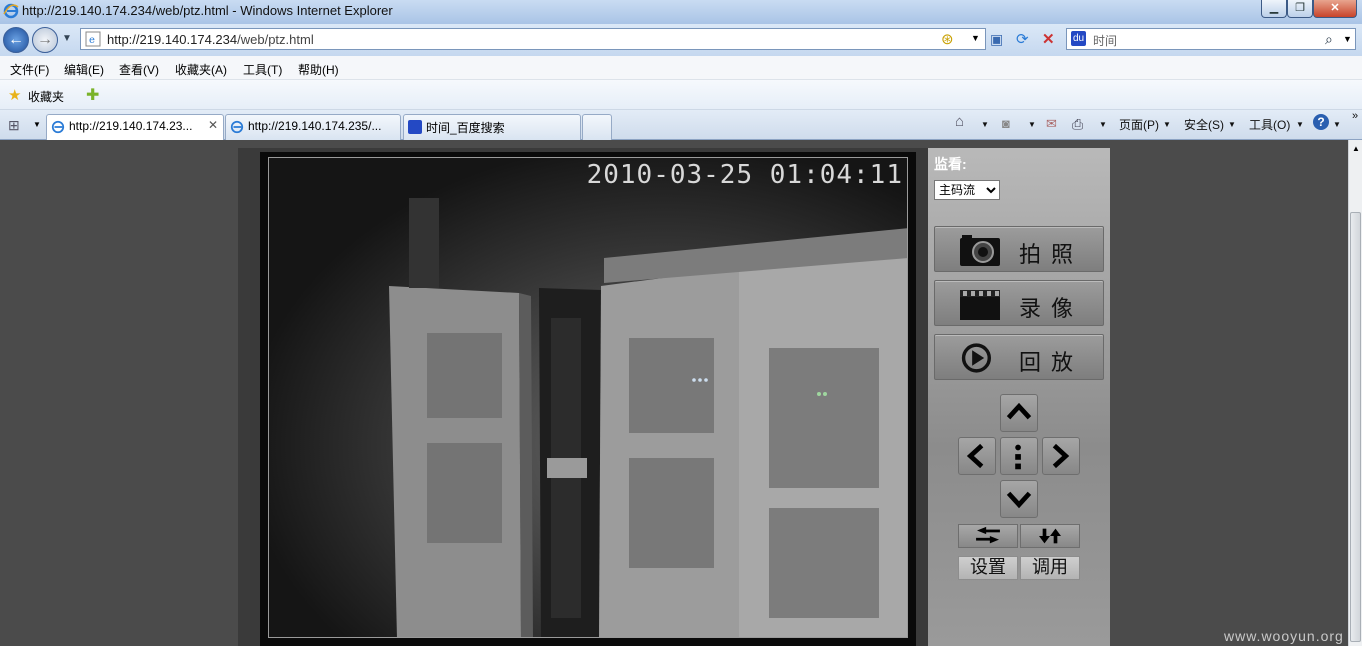 The width and height of the screenshot is (1362, 646). Describe the element at coordinates (1347, 39) in the screenshot. I see `search-dropdown-icon: ▼` at that location.